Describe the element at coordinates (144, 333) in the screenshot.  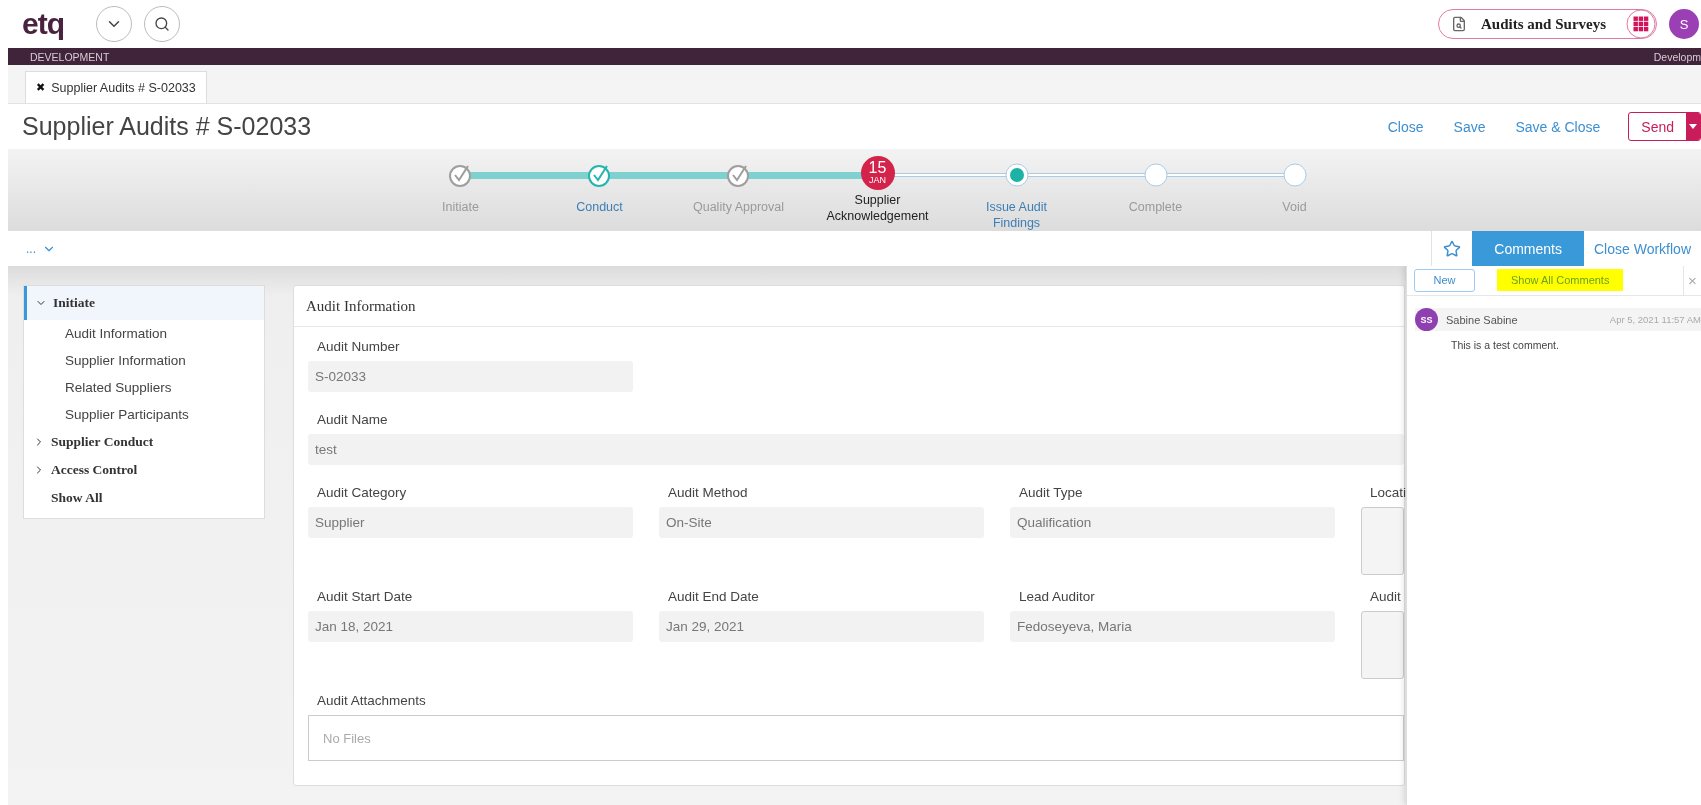
I see `section-link: Audit Information` at that location.